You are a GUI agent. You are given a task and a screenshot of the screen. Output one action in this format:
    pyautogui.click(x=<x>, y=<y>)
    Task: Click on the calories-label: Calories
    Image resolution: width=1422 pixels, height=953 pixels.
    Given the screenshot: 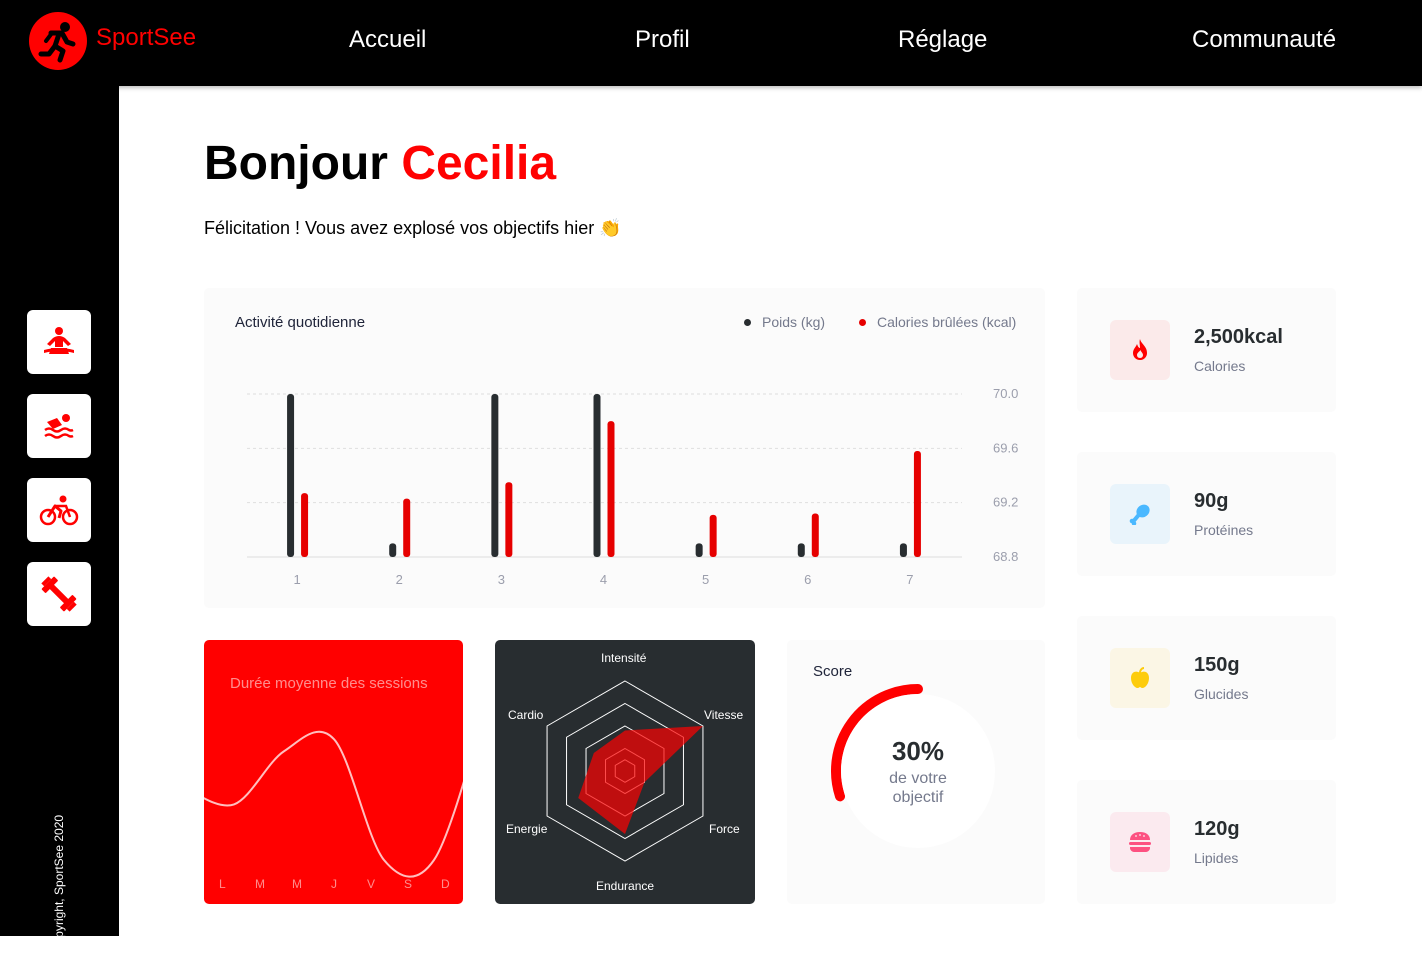 What is the action you would take?
    pyautogui.click(x=1220, y=366)
    